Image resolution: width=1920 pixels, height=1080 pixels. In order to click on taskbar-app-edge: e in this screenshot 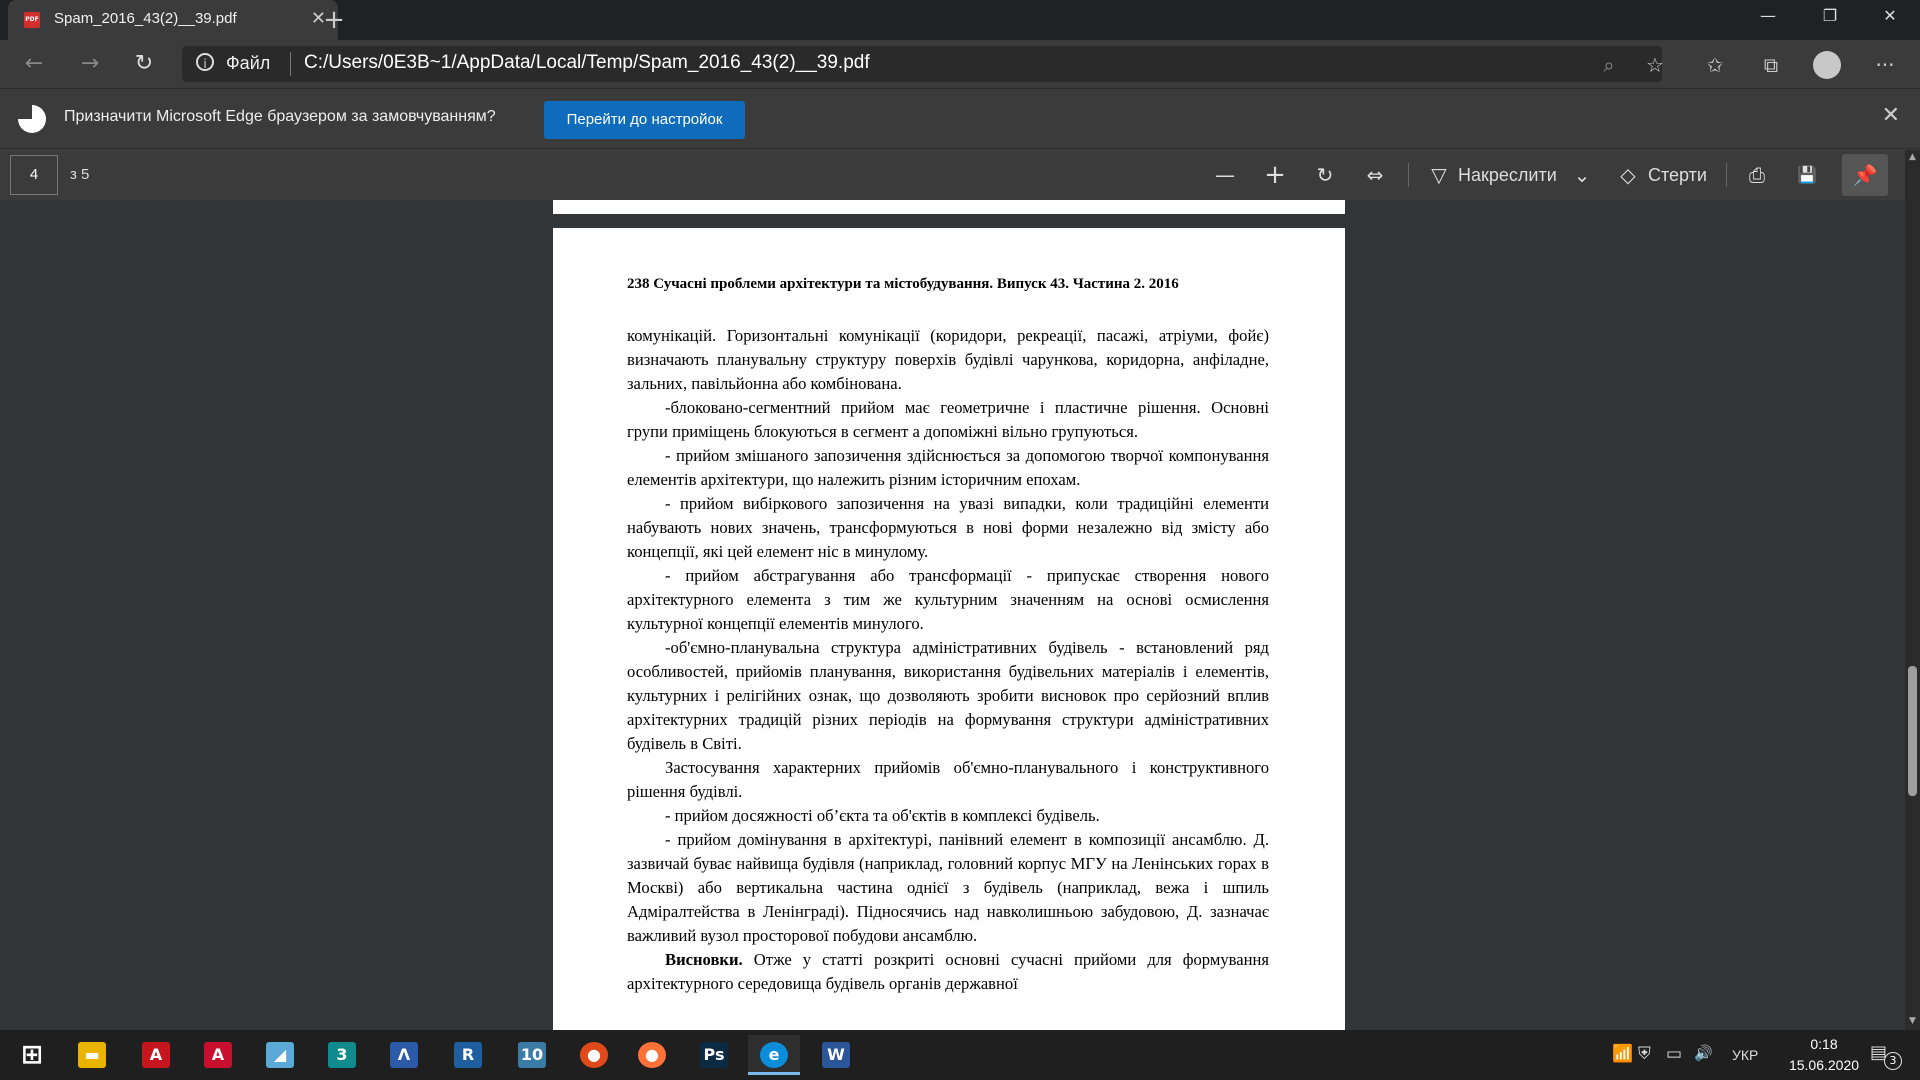, I will do `click(774, 1055)`.